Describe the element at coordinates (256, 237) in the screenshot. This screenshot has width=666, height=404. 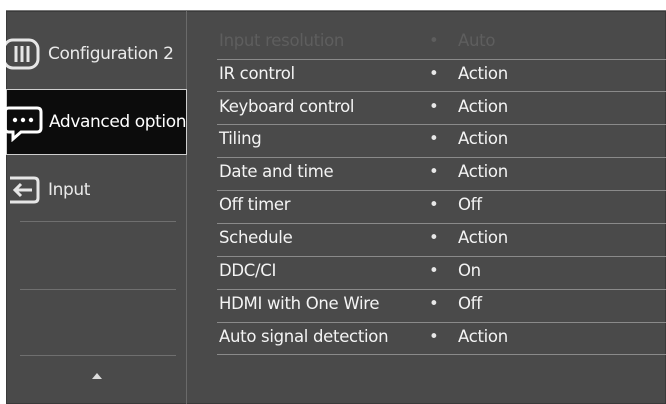
I see `menu-row-name: Schedule` at that location.